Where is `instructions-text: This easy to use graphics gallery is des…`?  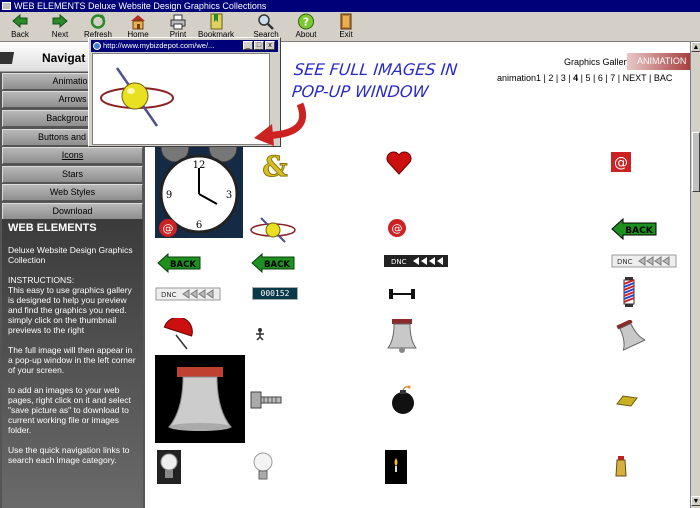 instructions-text: This easy to use graphics gallery is des… is located at coordinates (70, 310).